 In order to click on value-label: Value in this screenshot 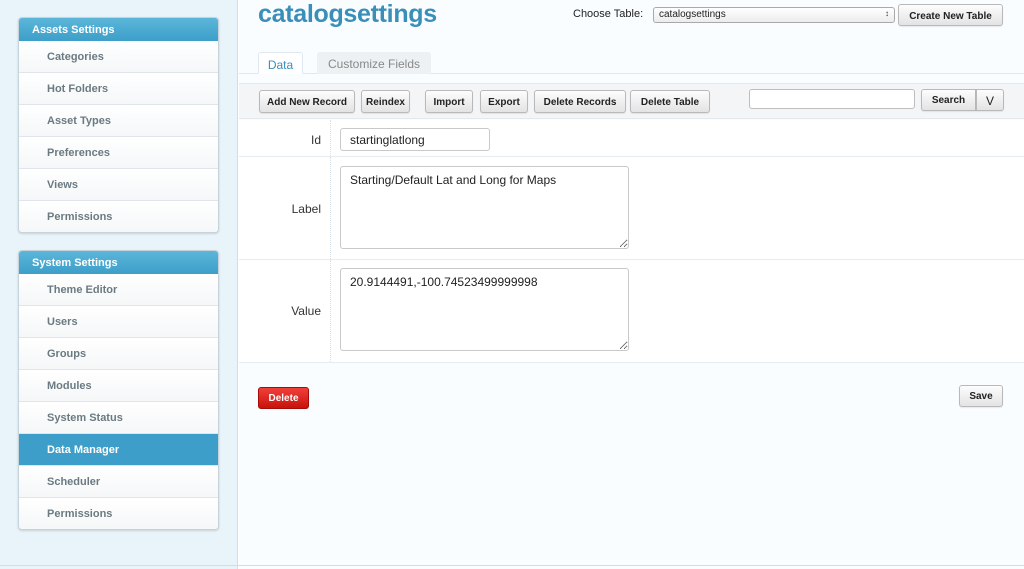, I will do `click(306, 311)`.